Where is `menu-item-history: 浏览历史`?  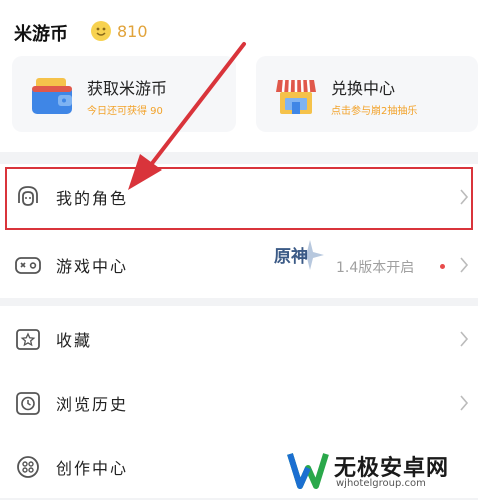
menu-item-history: 浏览历史 is located at coordinates (239, 403).